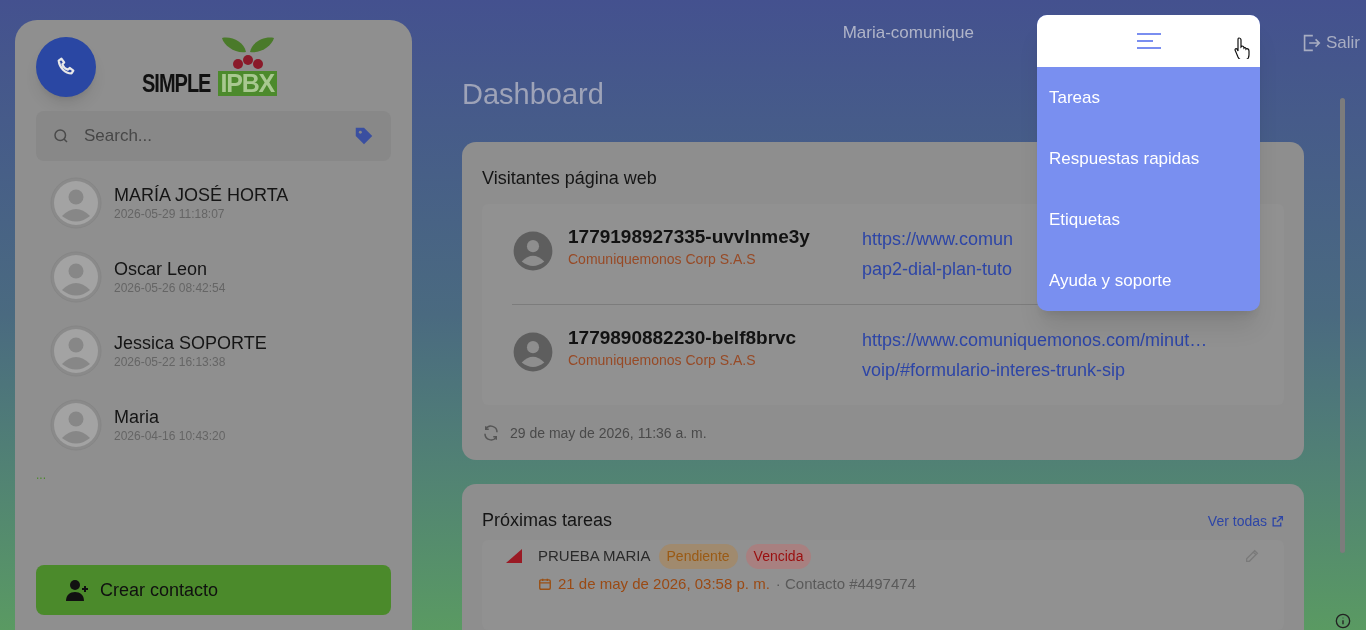 The height and width of the screenshot is (630, 1366). Describe the element at coordinates (201, 195) in the screenshot. I see `contact-name: MARÍA JOSÉ HORTA` at that location.